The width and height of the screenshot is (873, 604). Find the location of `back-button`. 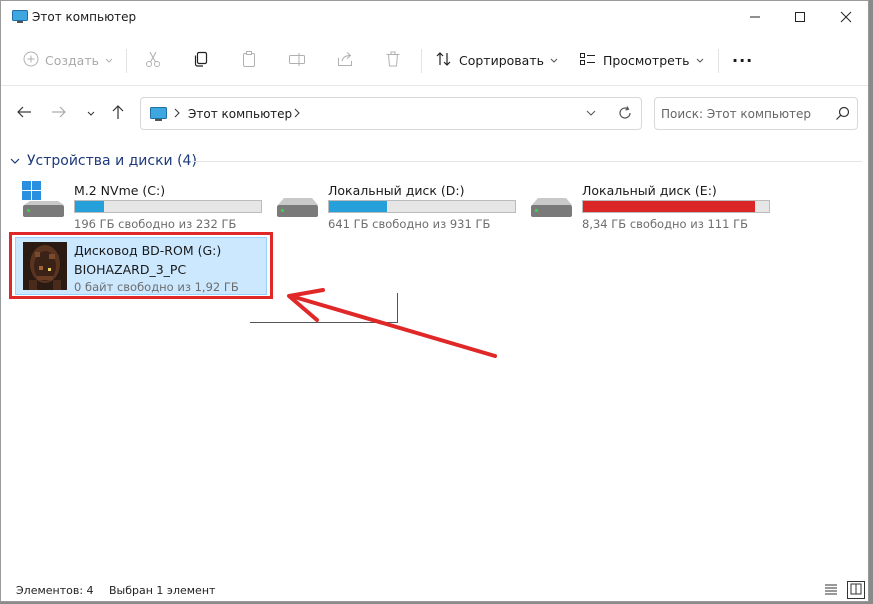

back-button is located at coordinates (24, 113).